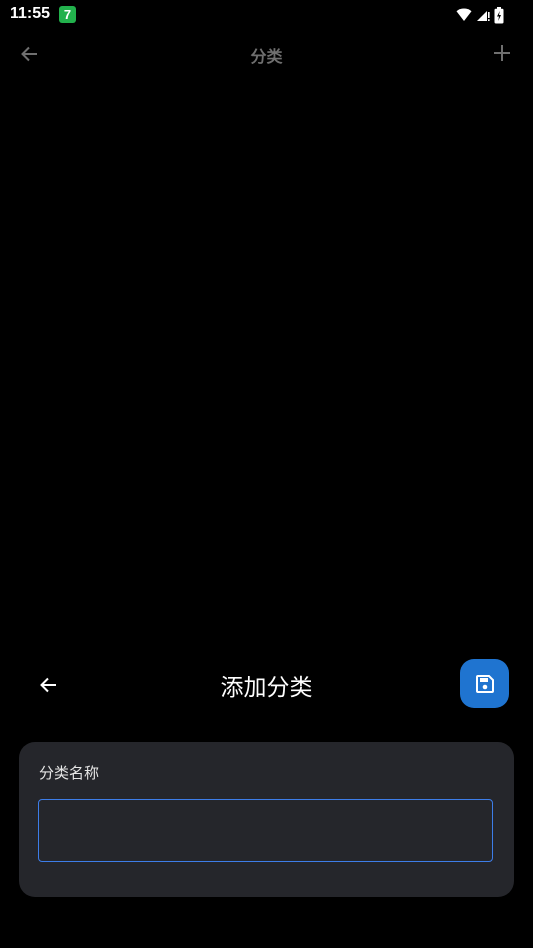 This screenshot has height=948, width=533. I want to click on save-button, so click(484, 683).